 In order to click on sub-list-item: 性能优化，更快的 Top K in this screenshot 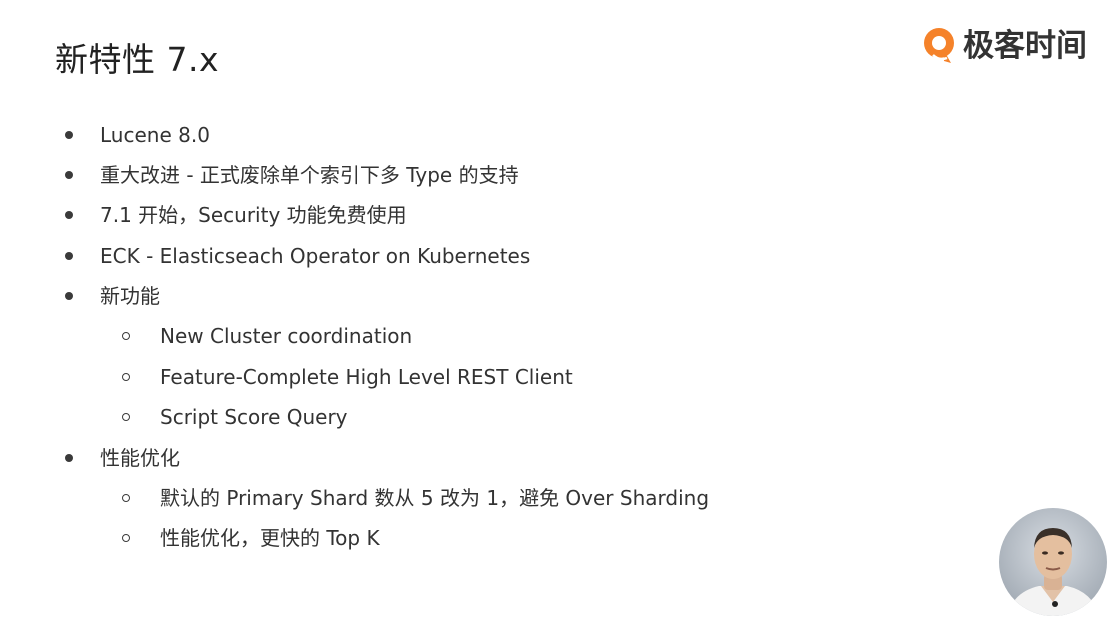, I will do `click(249, 538)`.